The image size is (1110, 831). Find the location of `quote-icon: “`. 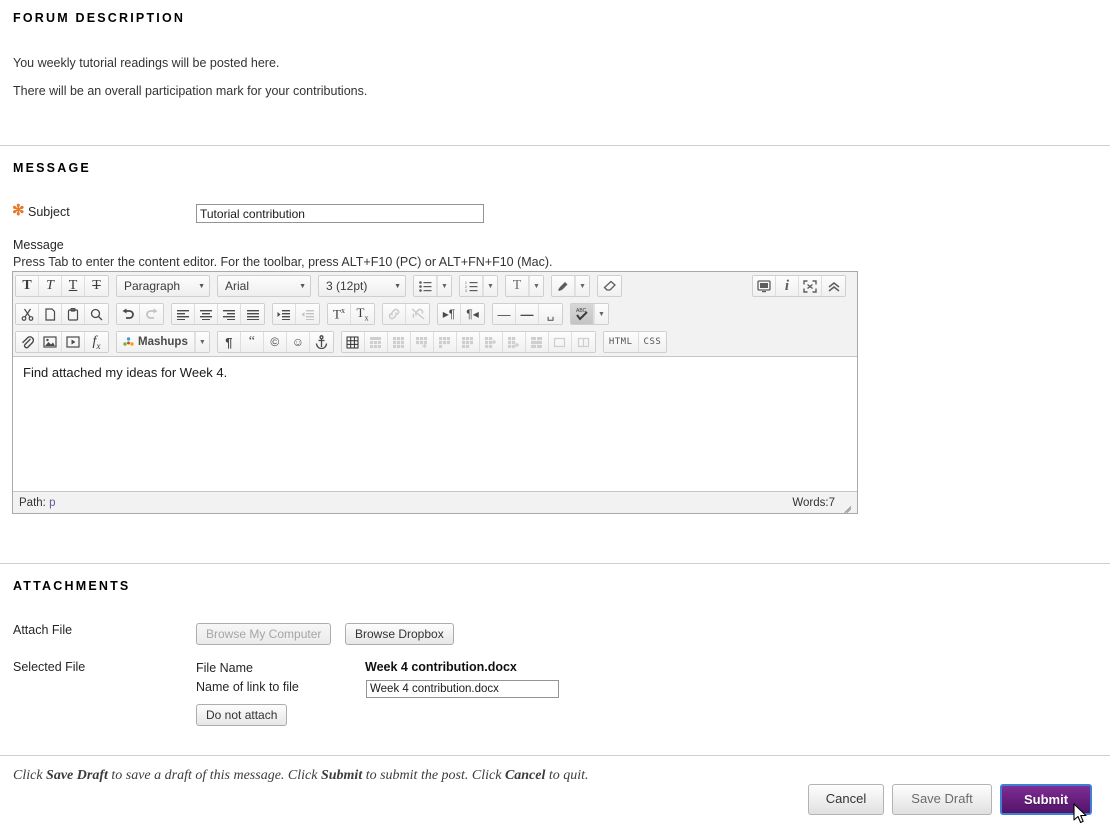

quote-icon: “ is located at coordinates (252, 342).